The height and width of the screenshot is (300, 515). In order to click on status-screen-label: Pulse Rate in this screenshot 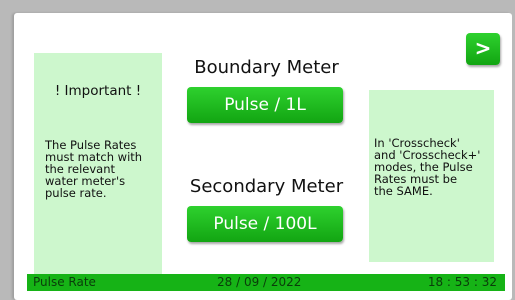, I will do `click(64, 282)`.